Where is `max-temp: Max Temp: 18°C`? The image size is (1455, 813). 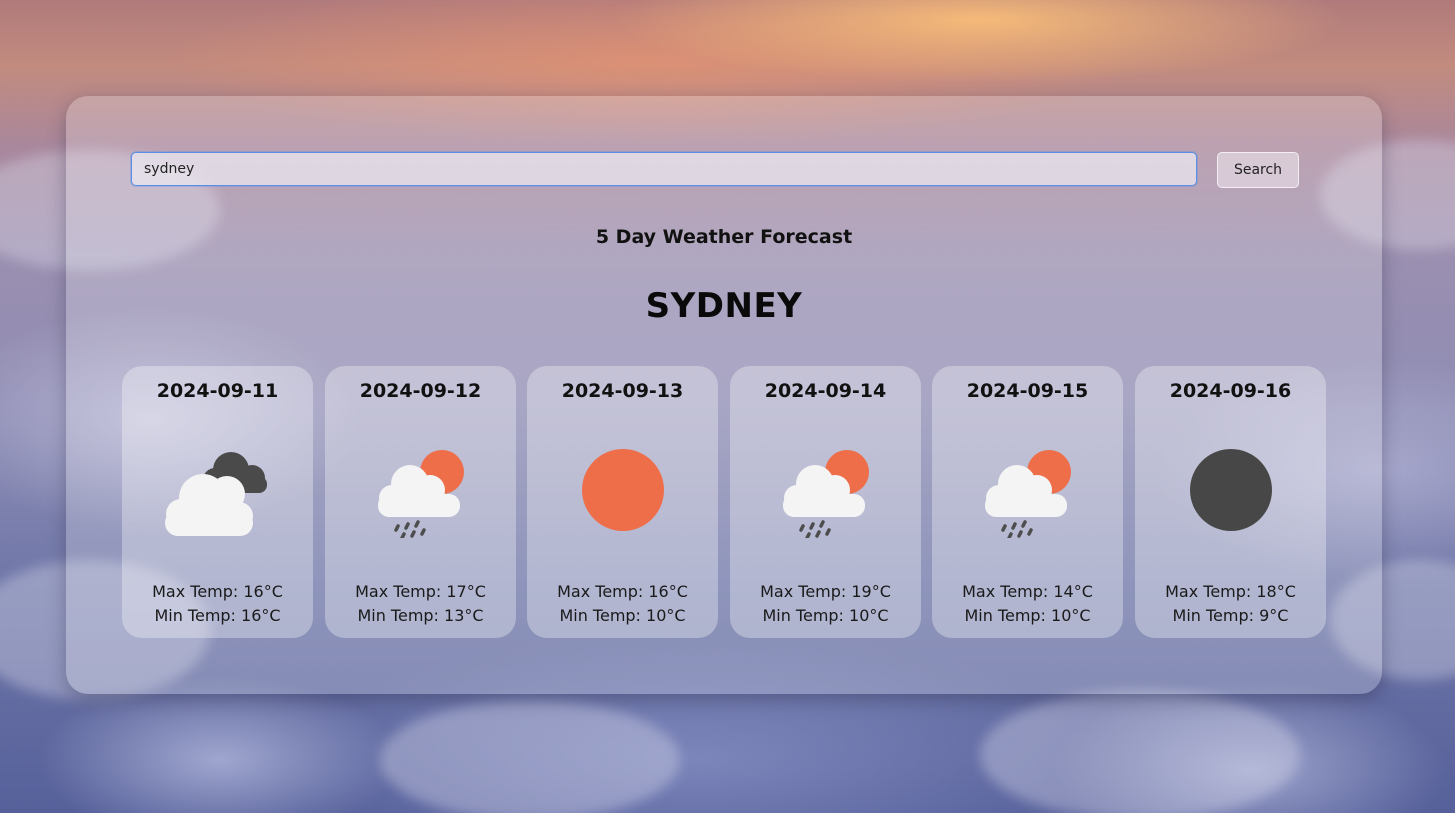
max-temp: Max Temp: 18°C is located at coordinates (1230, 591).